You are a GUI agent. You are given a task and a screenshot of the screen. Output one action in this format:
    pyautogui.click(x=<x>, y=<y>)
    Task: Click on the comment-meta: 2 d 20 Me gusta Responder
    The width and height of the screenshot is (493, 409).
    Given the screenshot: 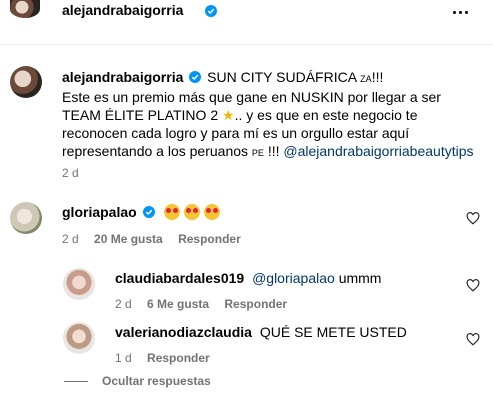 What is the action you would take?
    pyautogui.click(x=151, y=239)
    